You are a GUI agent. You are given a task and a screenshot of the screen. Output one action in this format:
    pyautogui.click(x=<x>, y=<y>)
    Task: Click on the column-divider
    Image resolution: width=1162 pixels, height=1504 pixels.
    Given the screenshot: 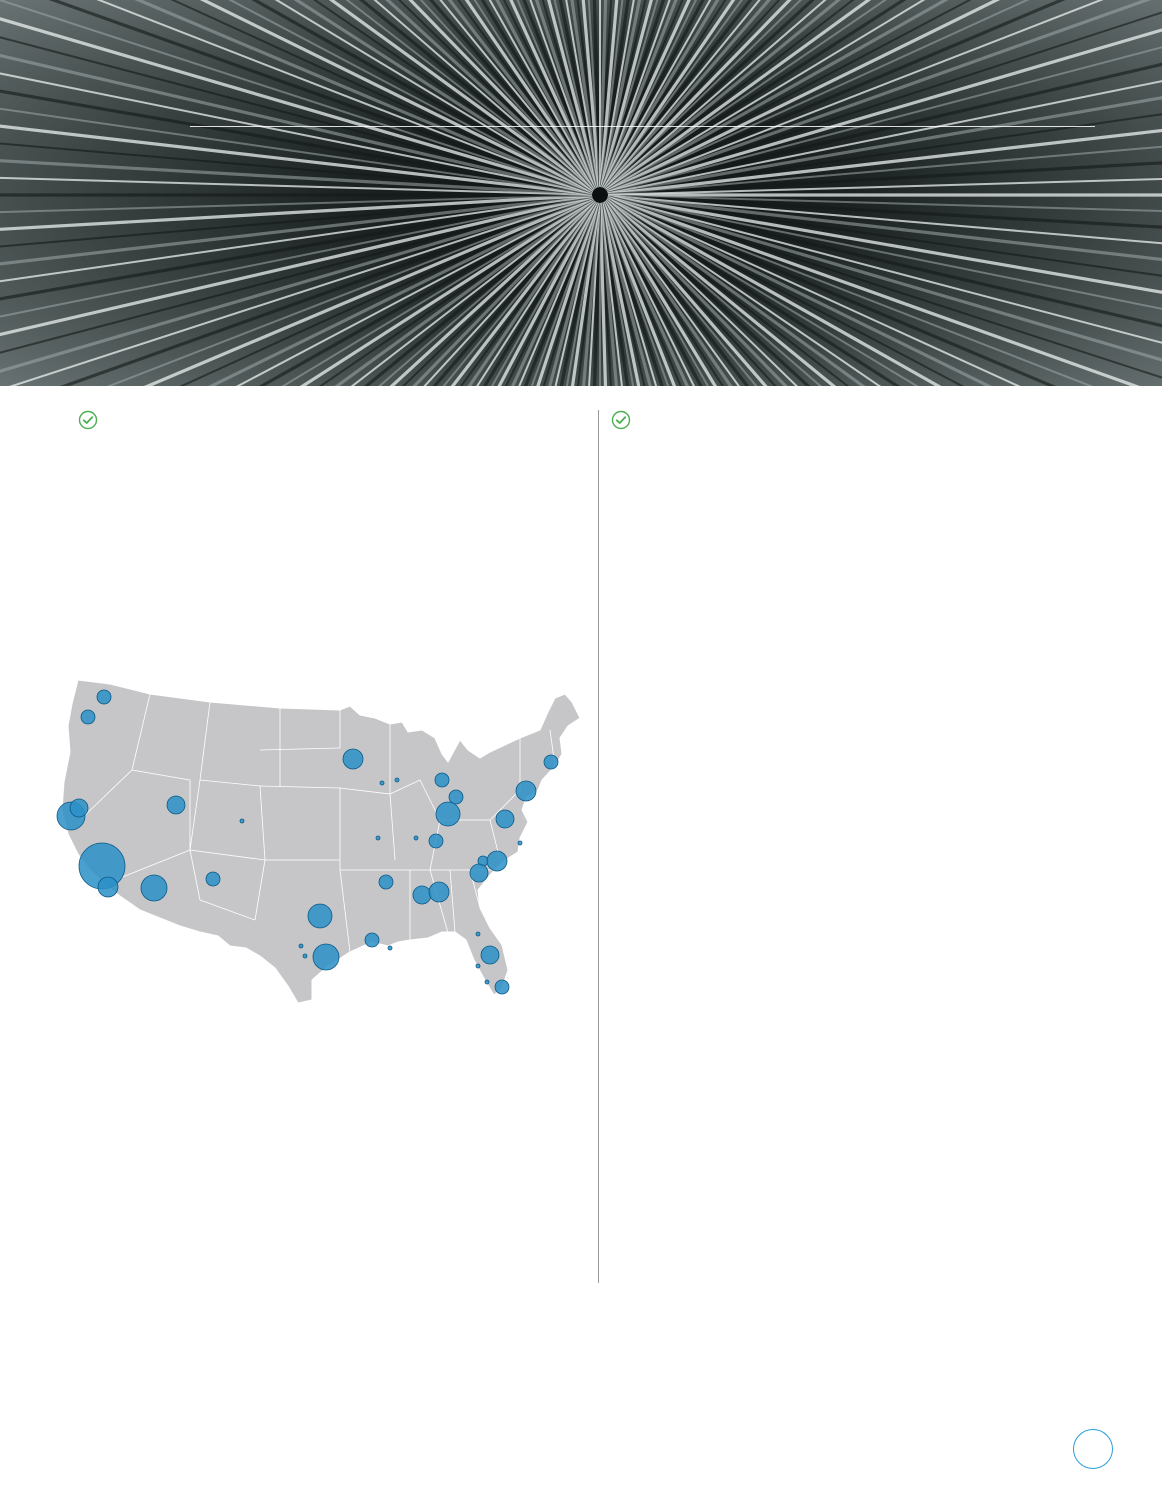 What is the action you would take?
    pyautogui.click(x=598, y=846)
    